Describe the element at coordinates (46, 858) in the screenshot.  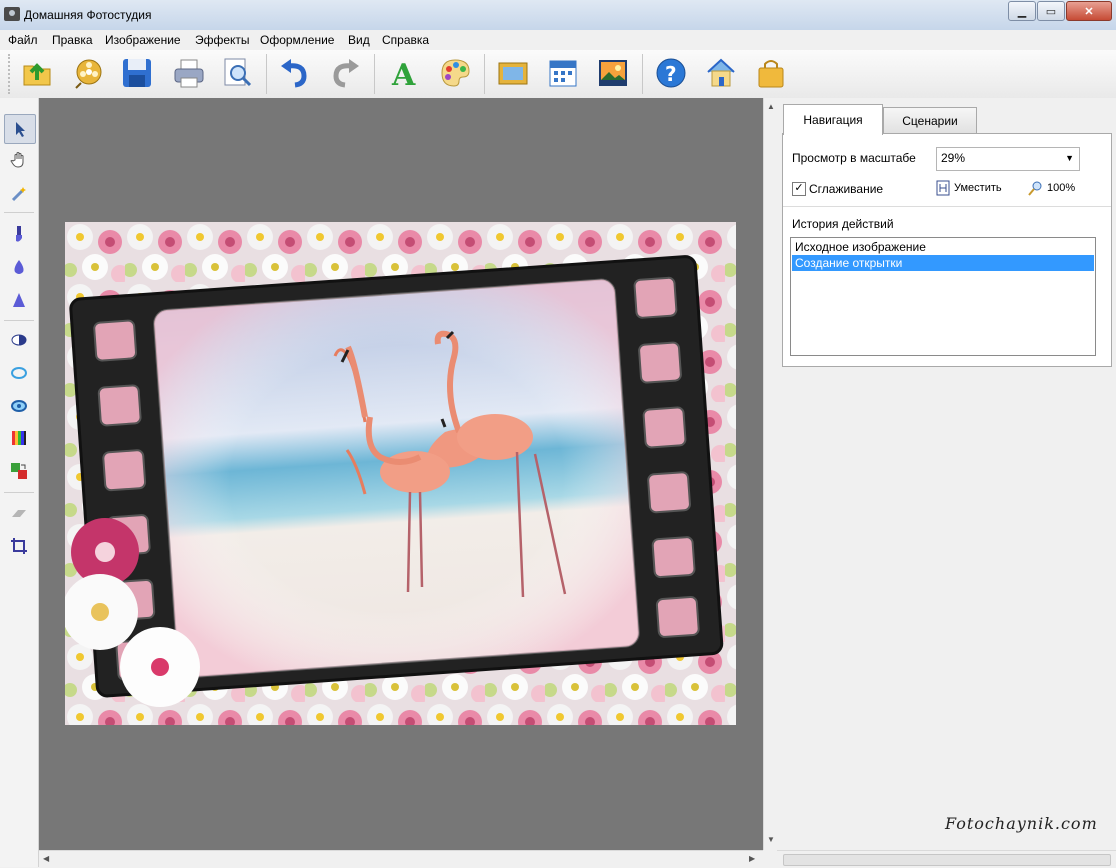
I see `scroll-left-icon: ◀` at that location.